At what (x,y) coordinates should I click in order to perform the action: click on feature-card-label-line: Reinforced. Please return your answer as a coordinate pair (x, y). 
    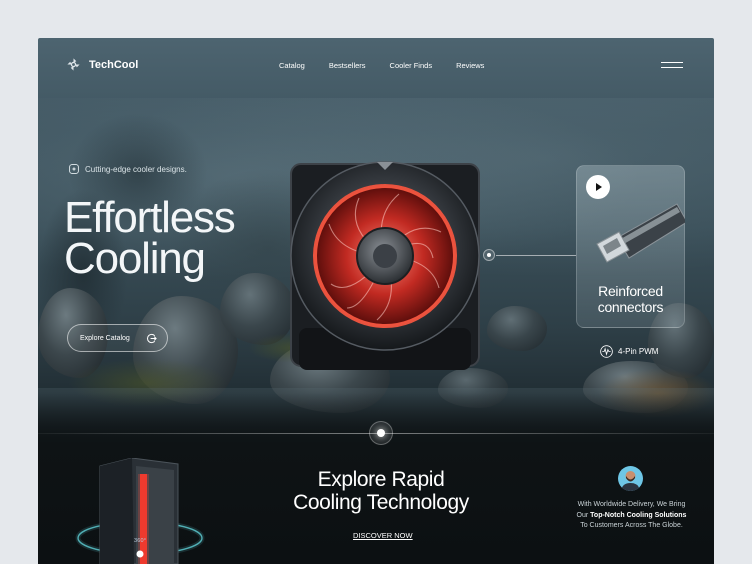
    Looking at the image, I should click on (630, 291).